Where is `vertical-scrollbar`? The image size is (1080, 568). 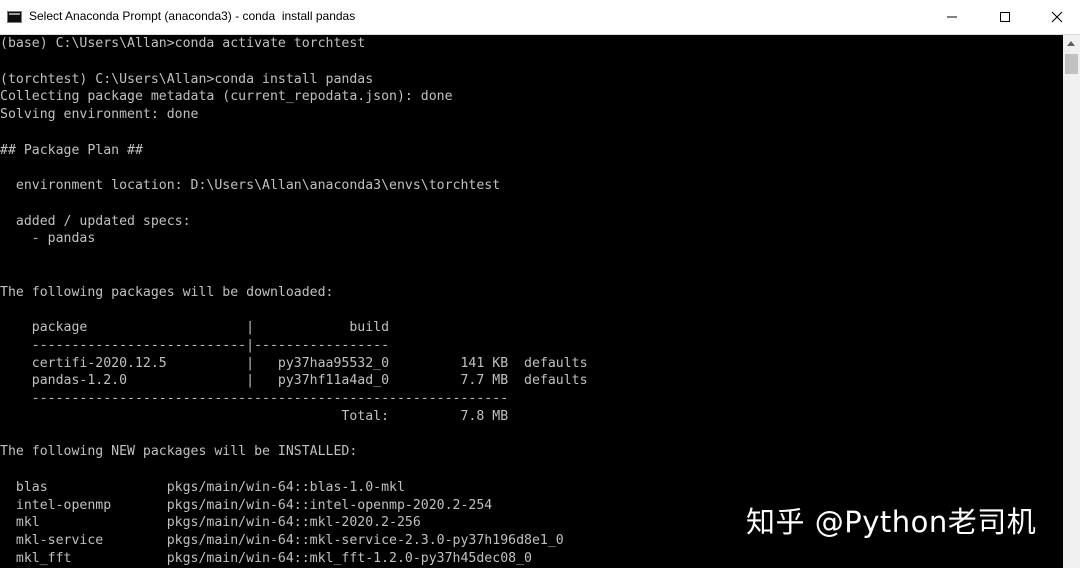
vertical-scrollbar is located at coordinates (1071, 301).